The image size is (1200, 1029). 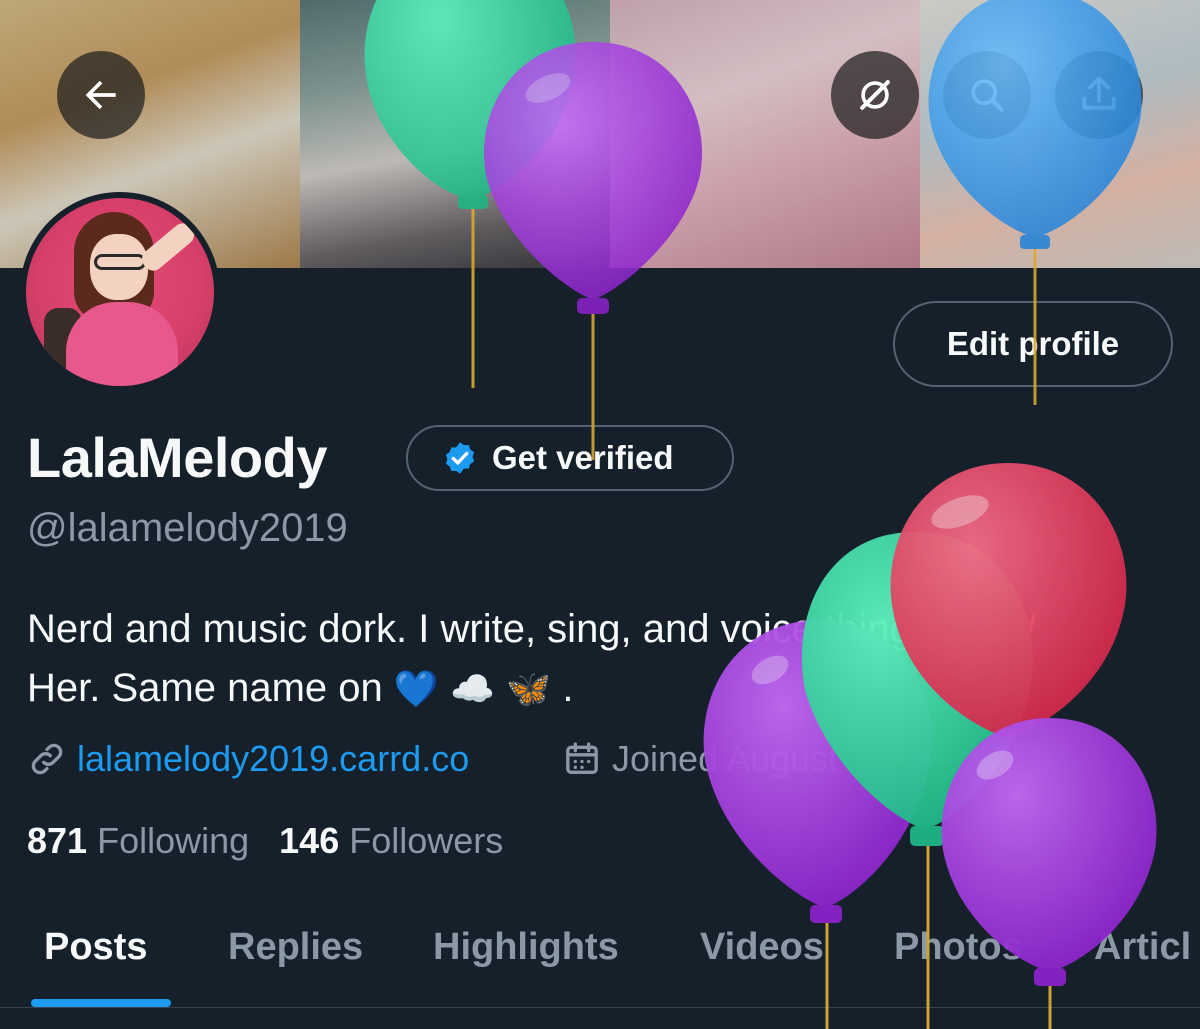 What do you see at coordinates (762, 947) in the screenshot?
I see `tab-videos: Videos` at bounding box center [762, 947].